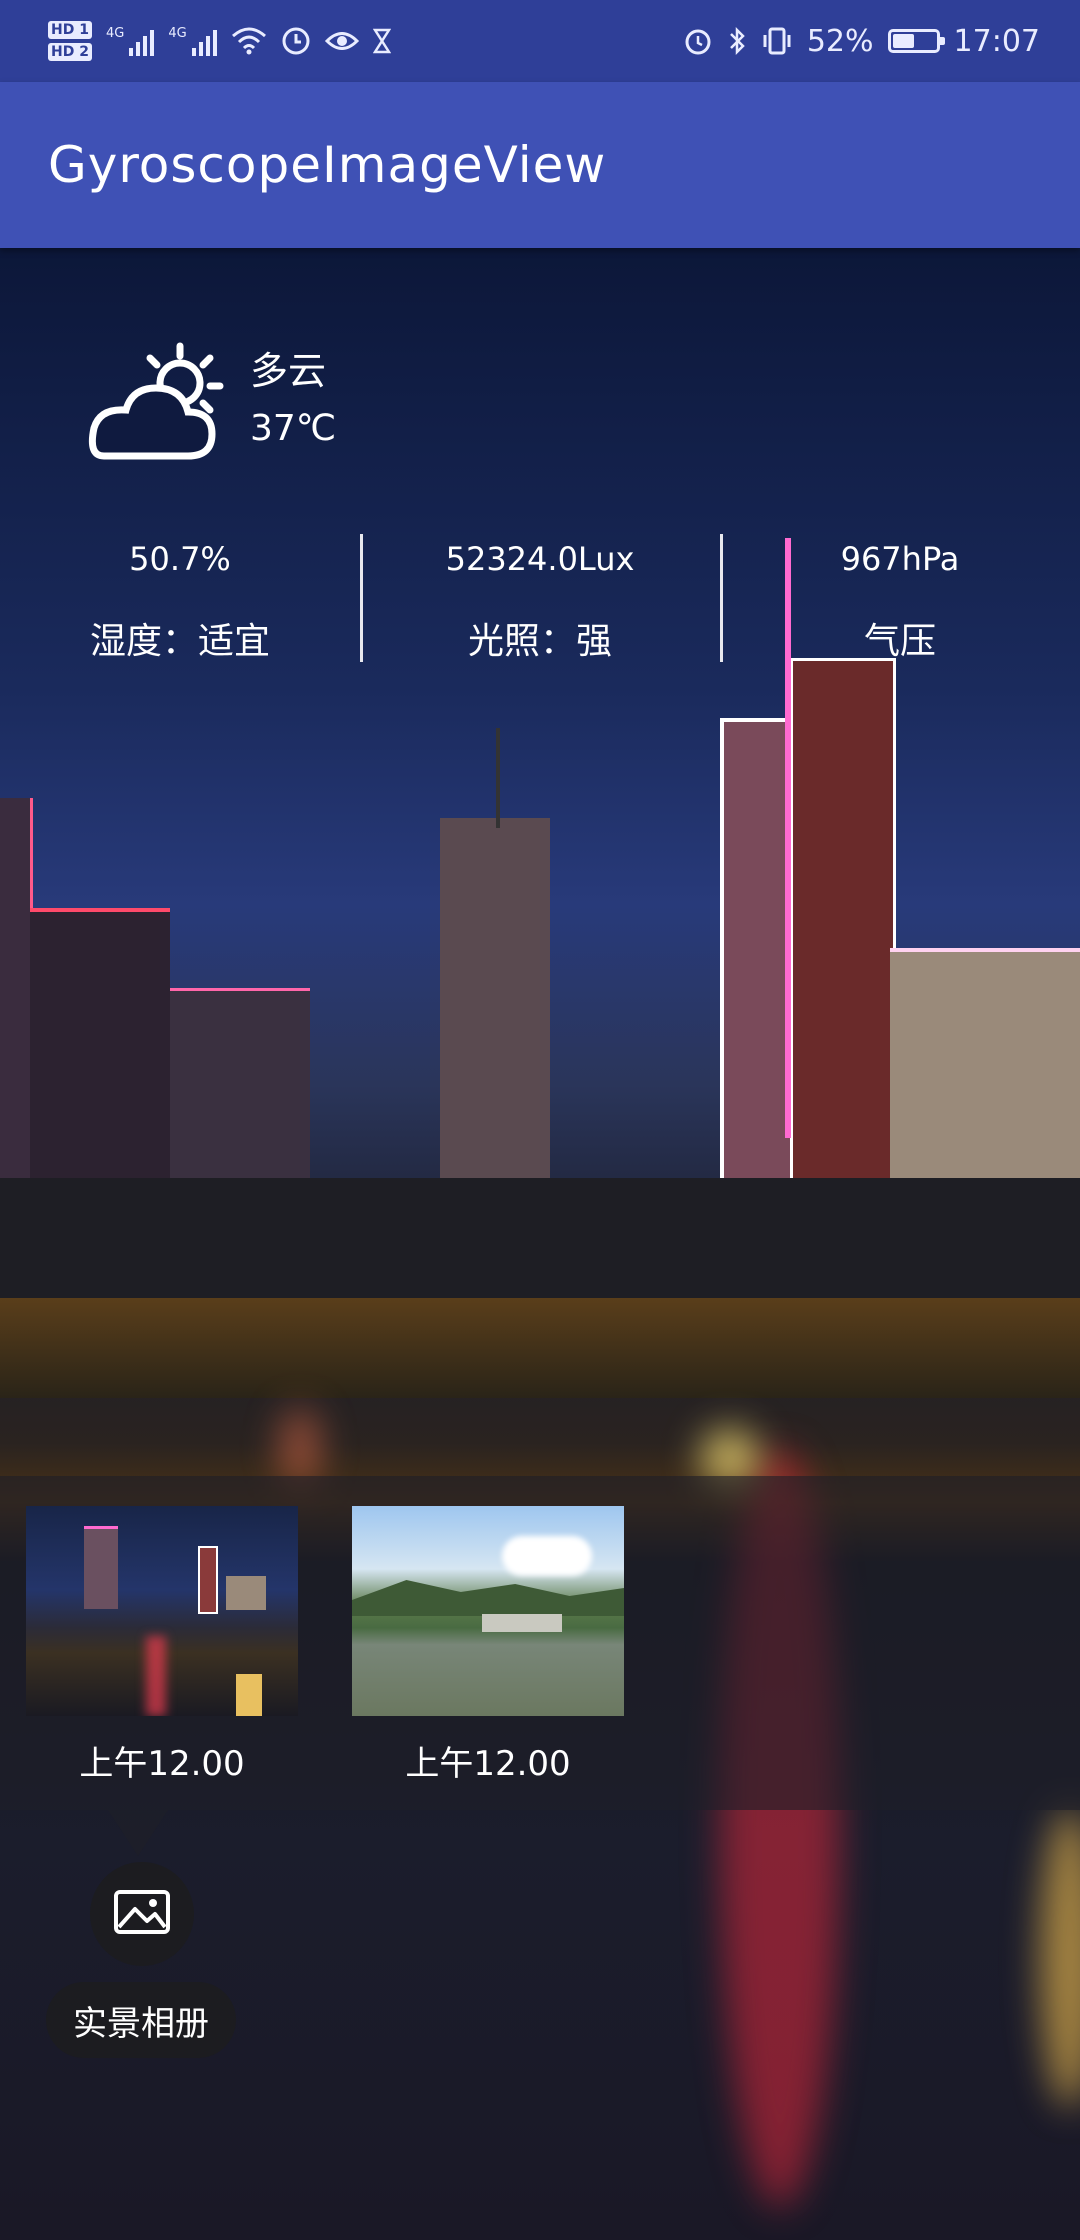 This screenshot has height=2240, width=1080. I want to click on status-left: HD 1 HD 2 4G 4G, so click(219, 41).